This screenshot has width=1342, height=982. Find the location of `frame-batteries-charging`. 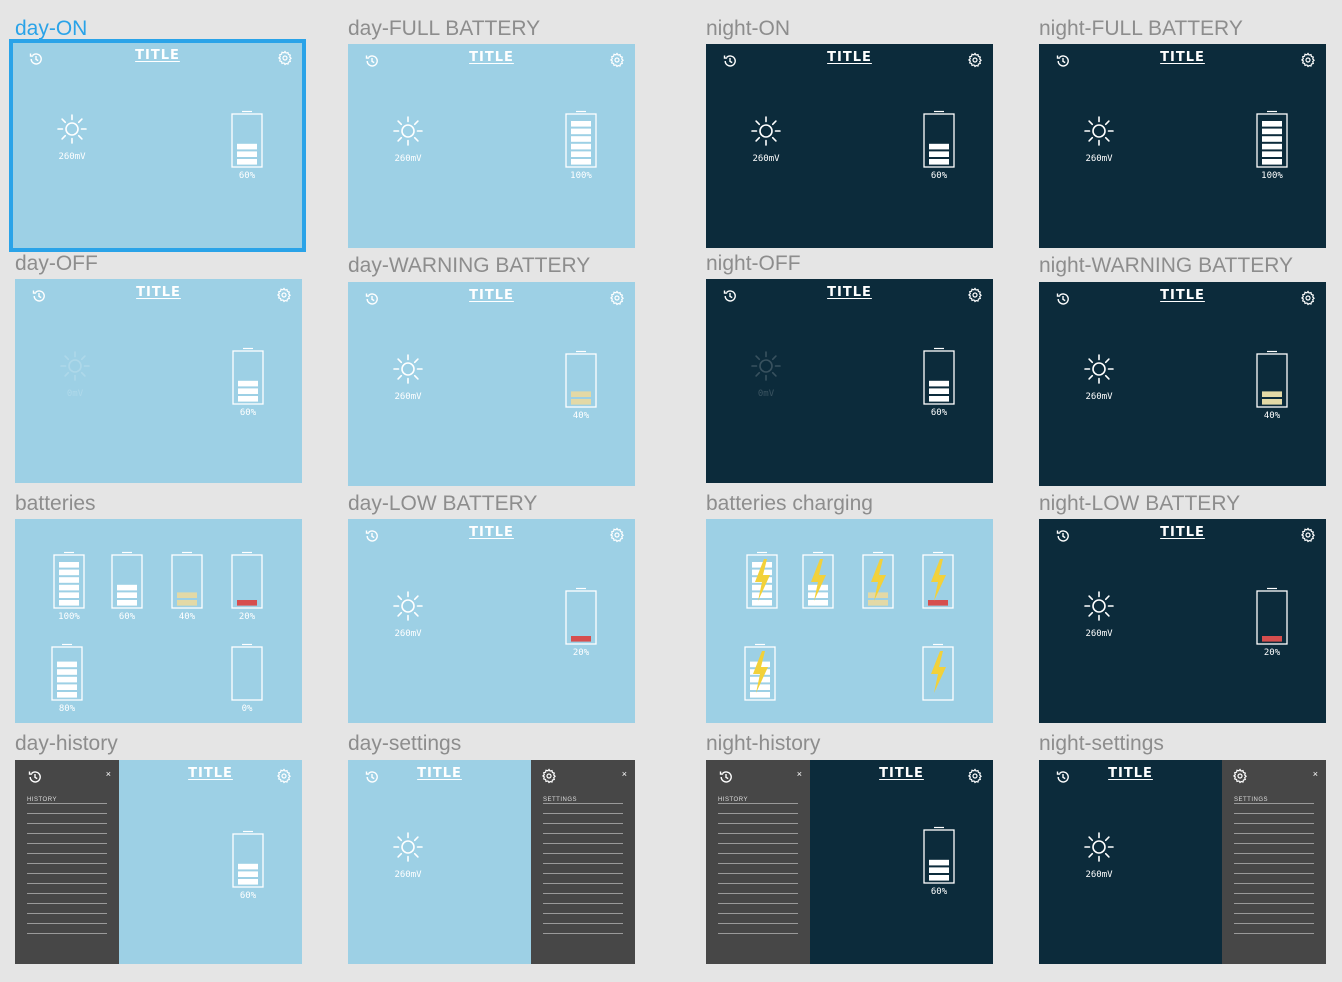

frame-batteries-charging is located at coordinates (849, 621).